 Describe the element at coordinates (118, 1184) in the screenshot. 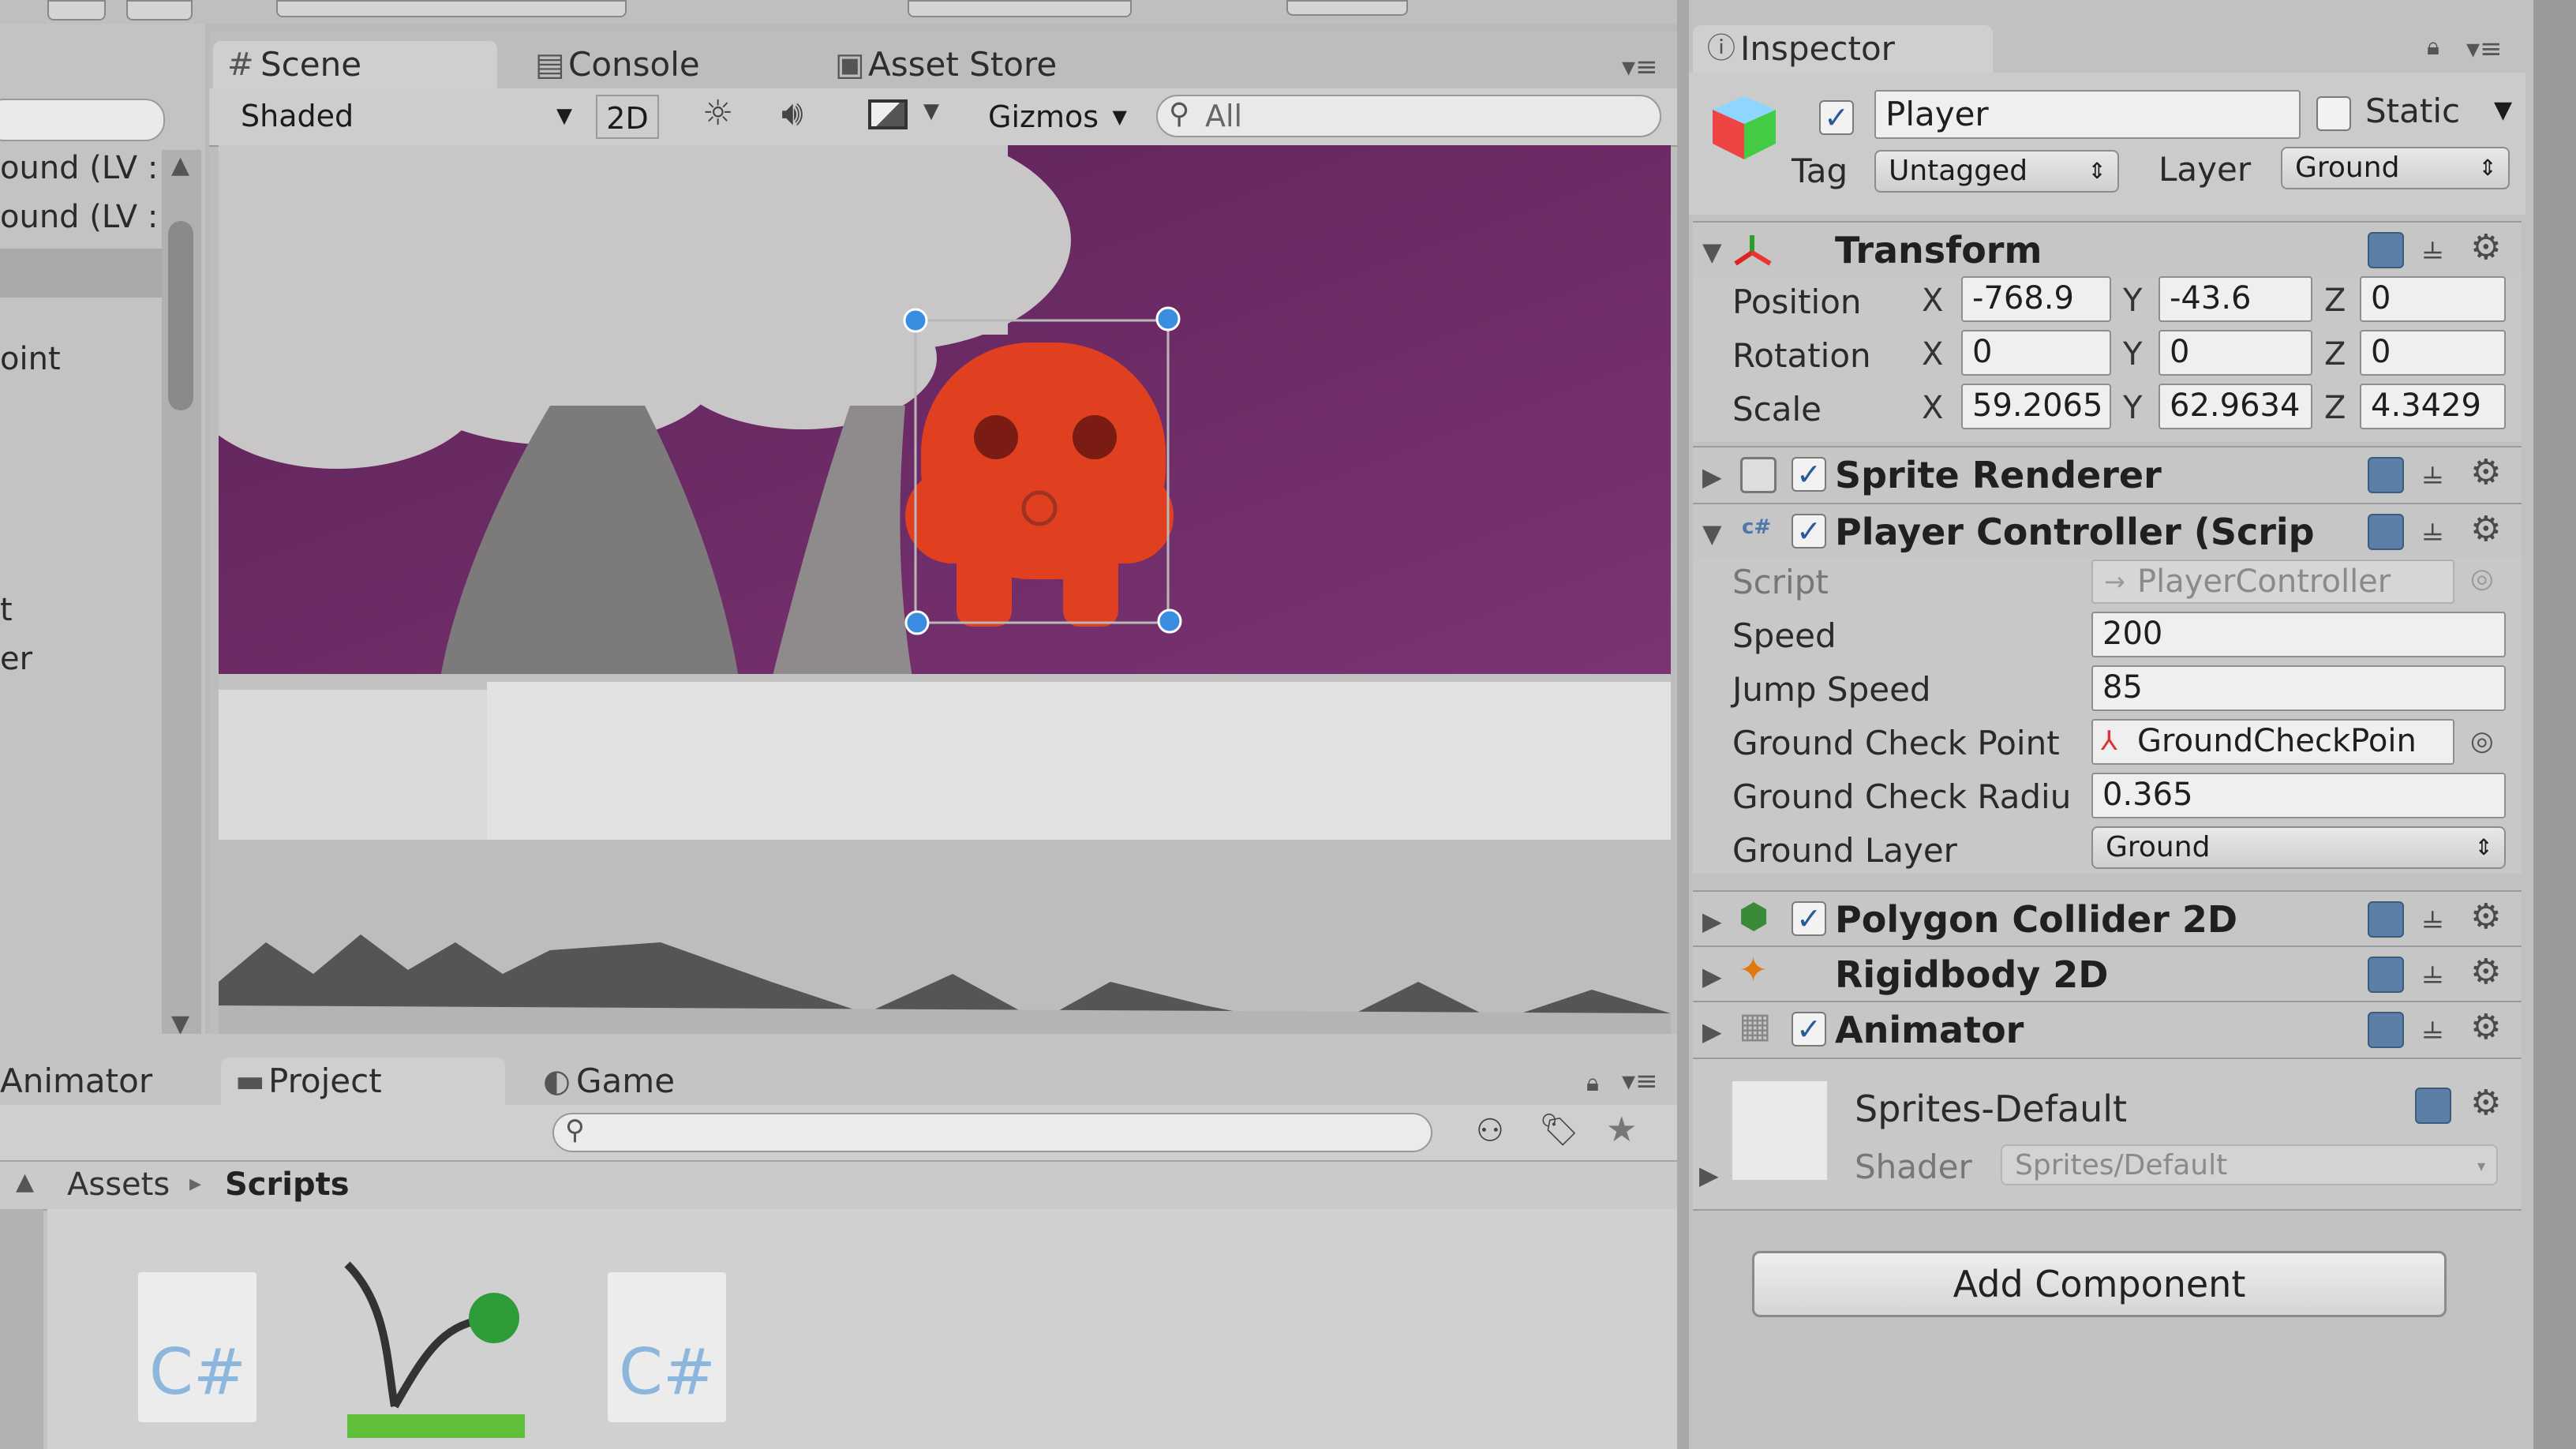

I see `breadcrumb-root: Assets` at that location.